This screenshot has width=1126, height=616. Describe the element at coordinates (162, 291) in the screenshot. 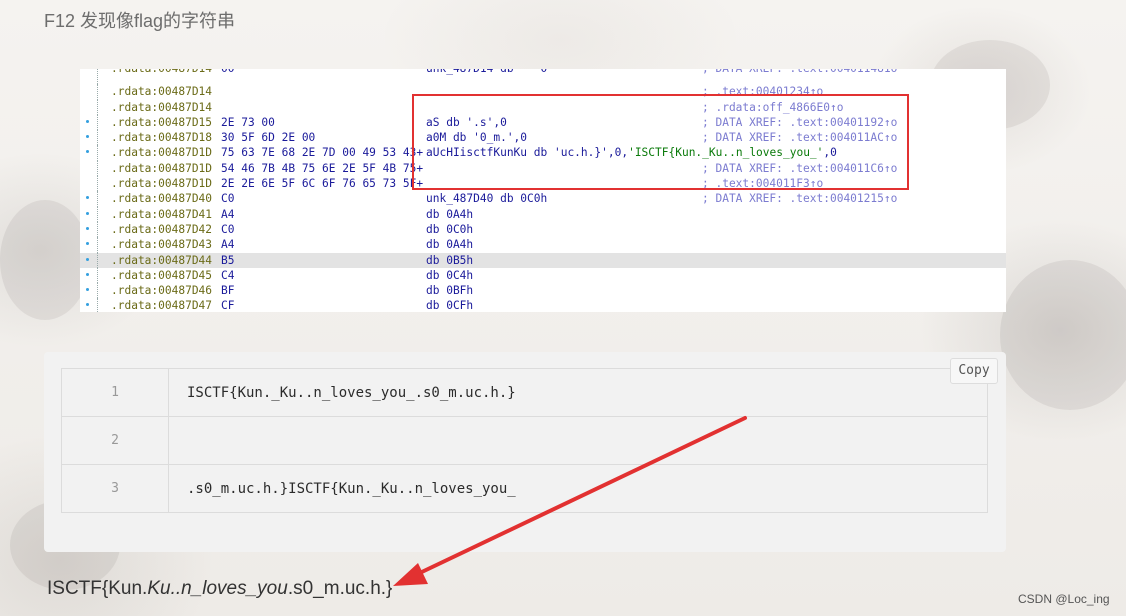

I see `ida-address: .rdata:00487D46` at that location.